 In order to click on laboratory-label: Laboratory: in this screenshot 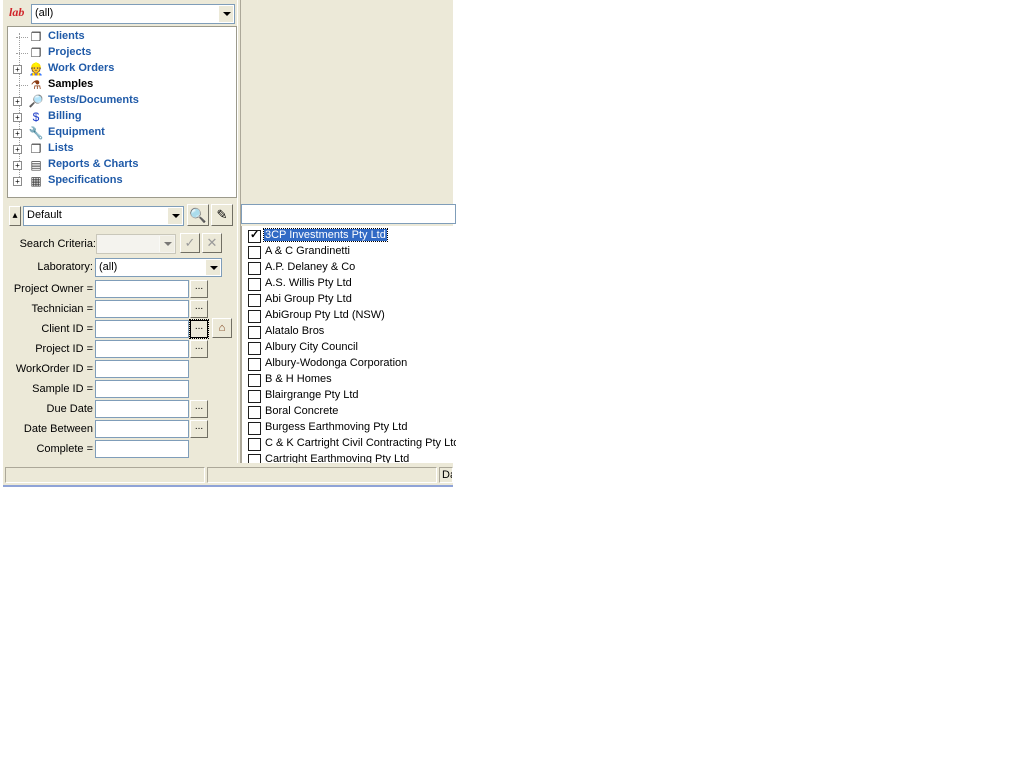, I will do `click(65, 267)`.